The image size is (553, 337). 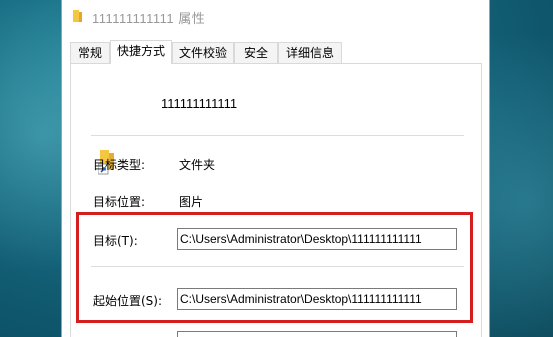 I want to click on tab-general: 常规, so click(x=90, y=52).